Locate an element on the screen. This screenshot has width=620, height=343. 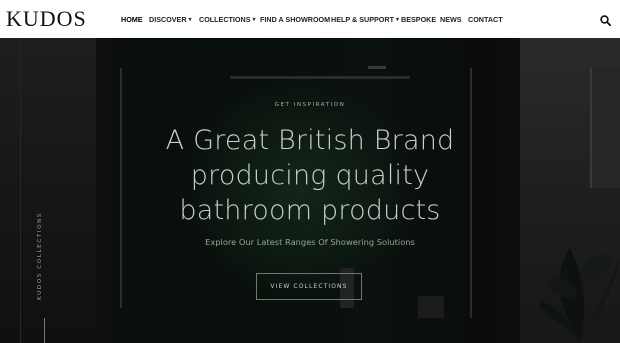
kudos-logo: KUDOS is located at coordinates (46, 19).